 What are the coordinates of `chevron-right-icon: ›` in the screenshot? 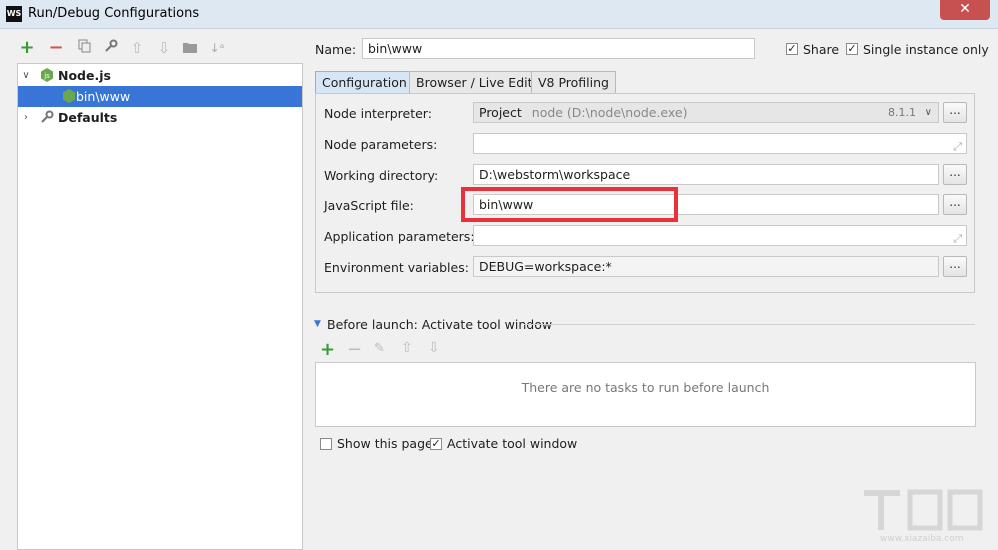 It's located at (26, 117).